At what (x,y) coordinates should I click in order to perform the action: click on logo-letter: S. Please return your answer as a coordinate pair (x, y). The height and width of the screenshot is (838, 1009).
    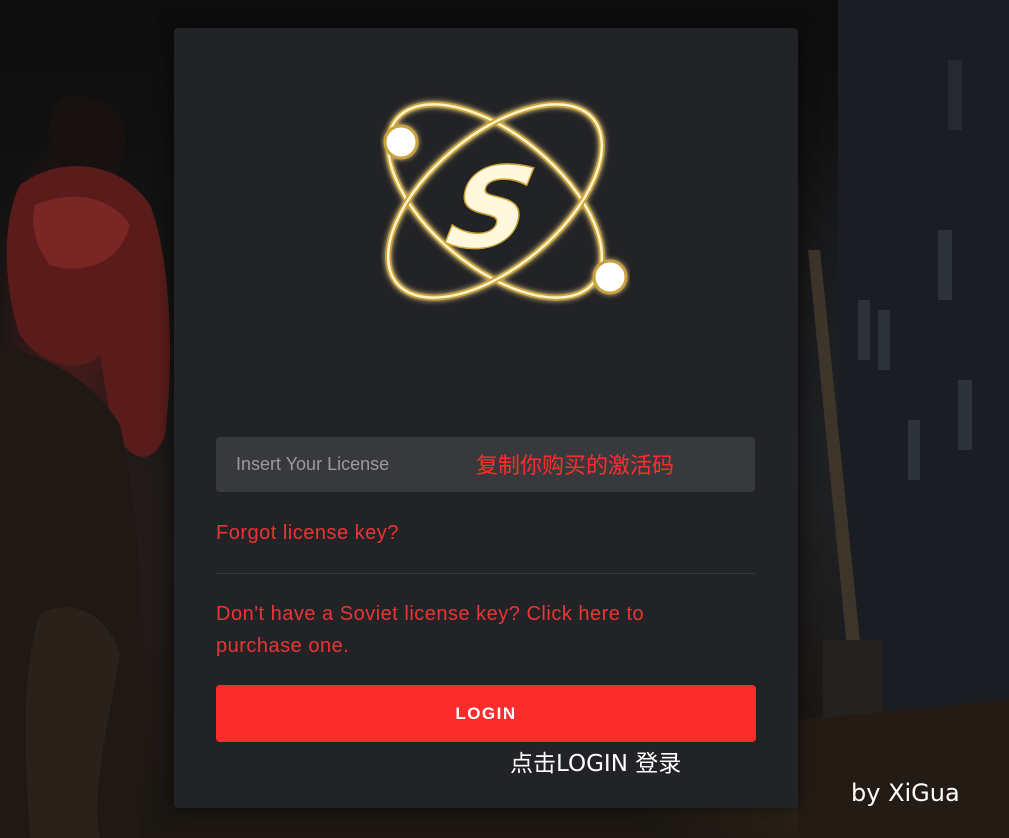
    Looking at the image, I should click on (491, 208).